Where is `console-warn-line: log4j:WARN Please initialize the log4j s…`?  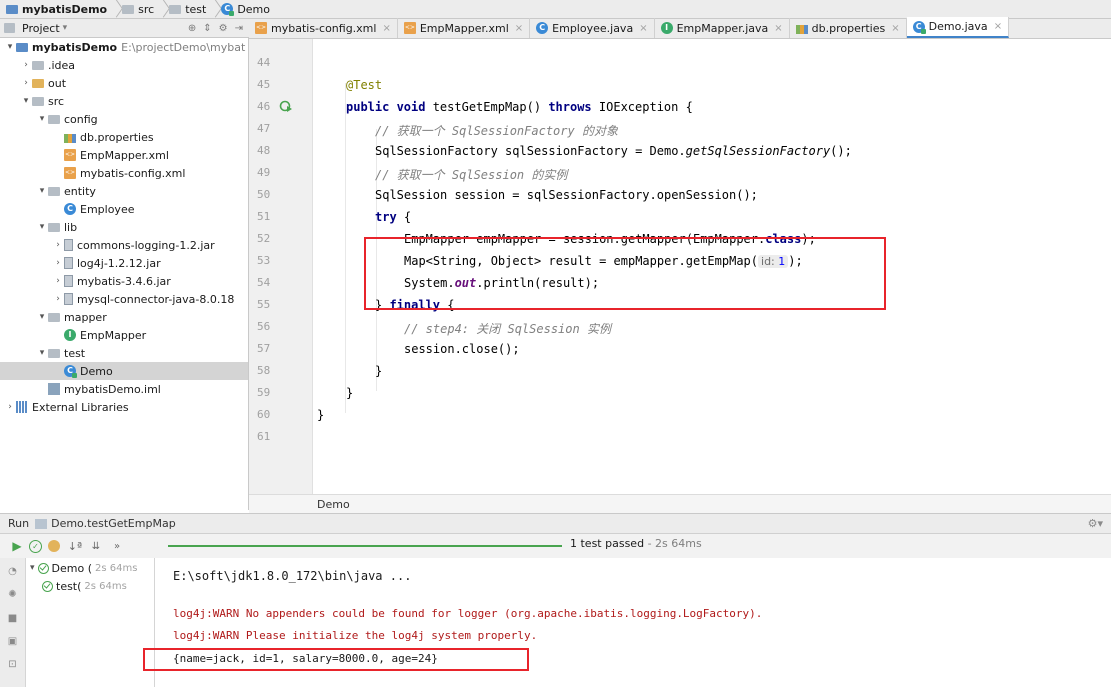 console-warn-line: log4j:WARN Please initialize the log4j s… is located at coordinates (355, 635).